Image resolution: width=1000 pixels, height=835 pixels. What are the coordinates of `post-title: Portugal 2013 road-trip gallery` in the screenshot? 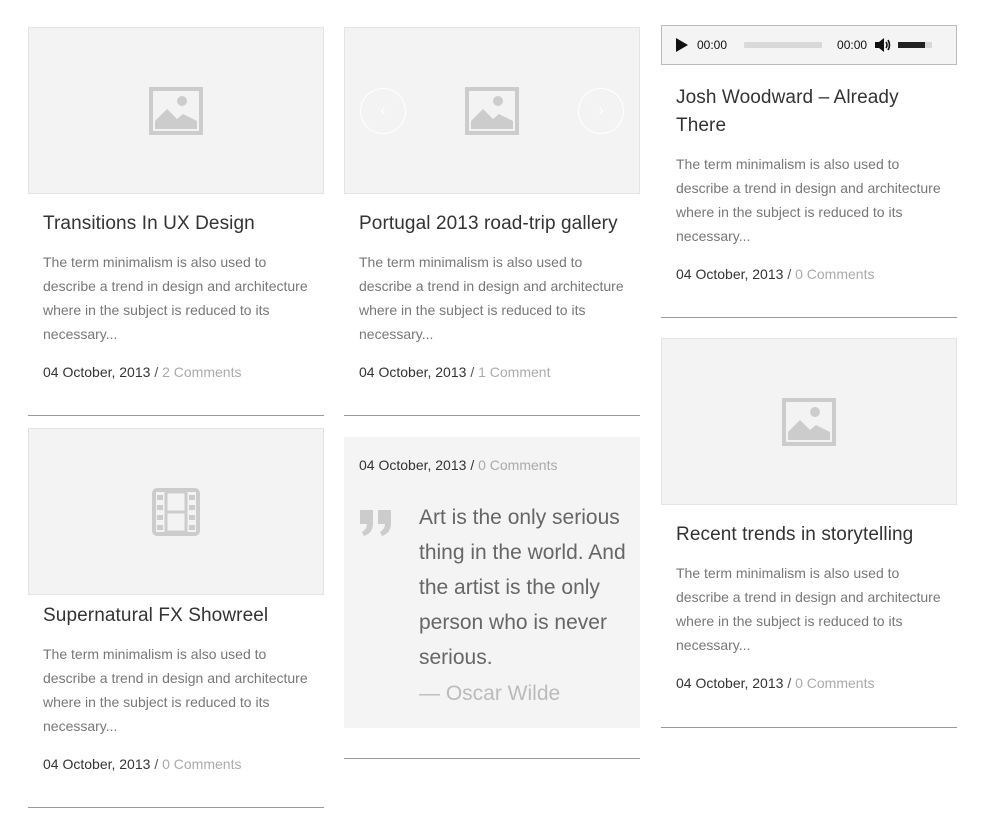 It's located at (492, 224).